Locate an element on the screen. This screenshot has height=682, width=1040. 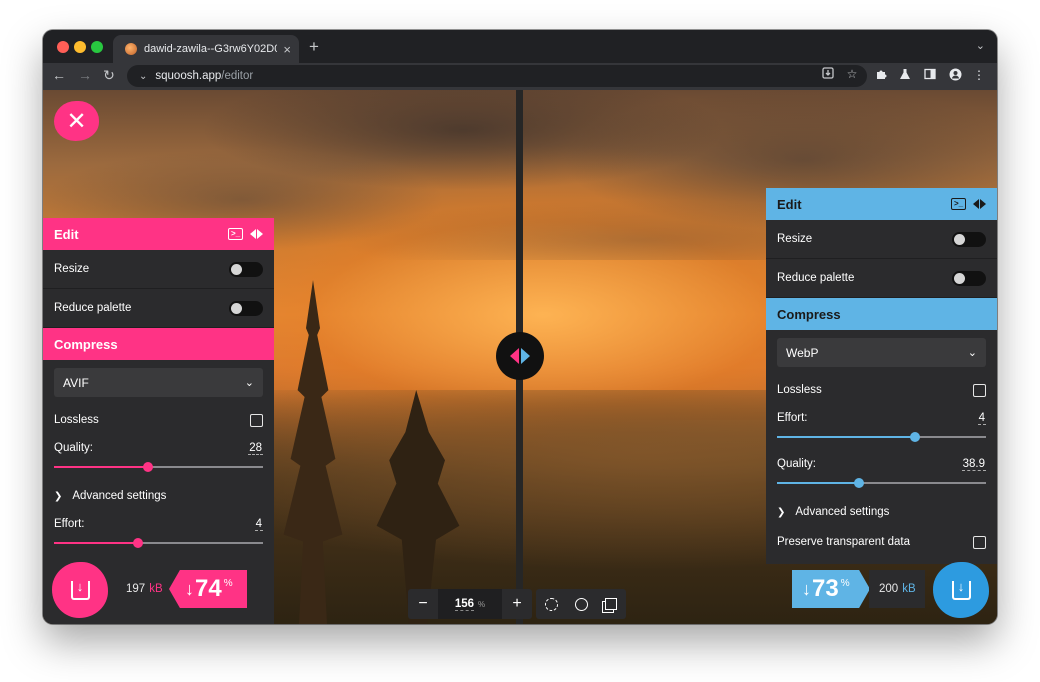
minimize-window-button is located at coordinates (80, 47).